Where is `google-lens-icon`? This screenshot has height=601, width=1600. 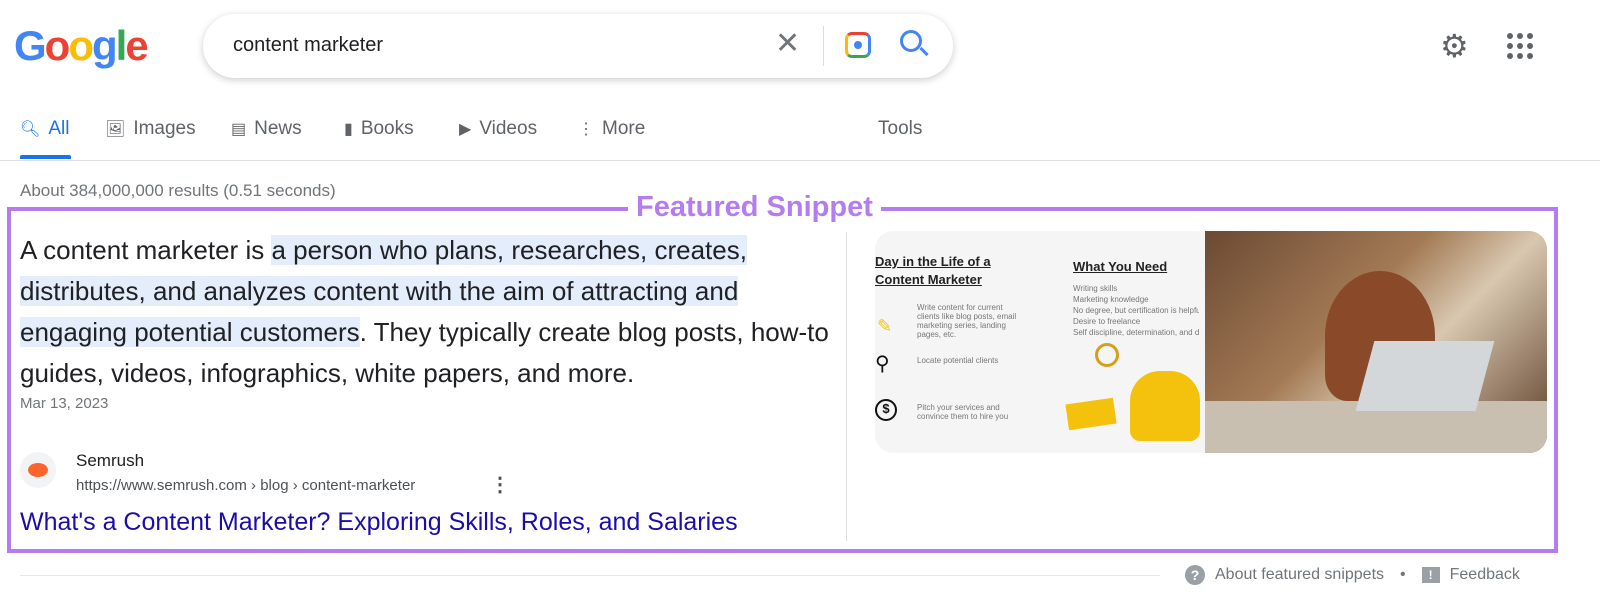 google-lens-icon is located at coordinates (858, 45).